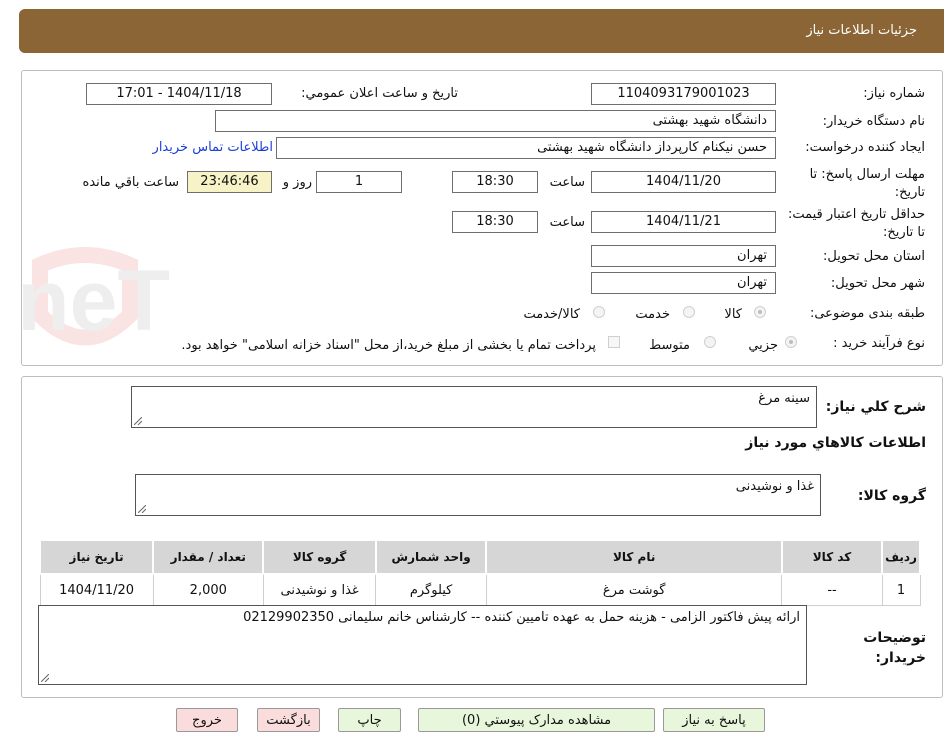 Image resolution: width=944 pixels, height=753 pixels. I want to click on province-field: تهران, so click(683, 256).